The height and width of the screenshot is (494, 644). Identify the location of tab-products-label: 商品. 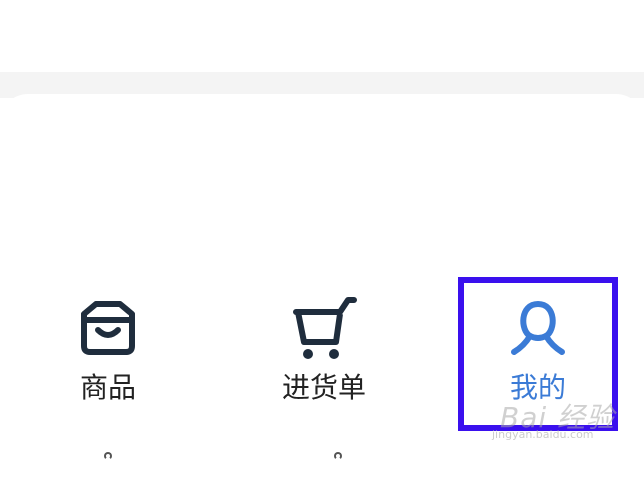
(107, 387).